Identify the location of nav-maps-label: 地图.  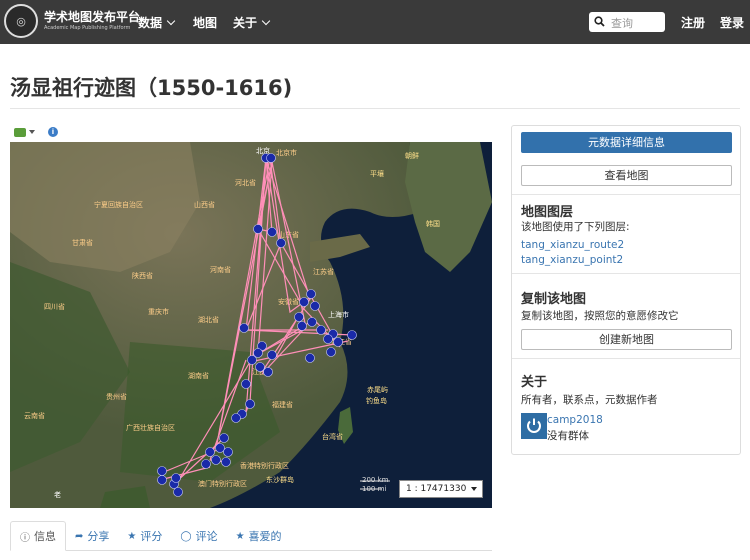
(205, 23).